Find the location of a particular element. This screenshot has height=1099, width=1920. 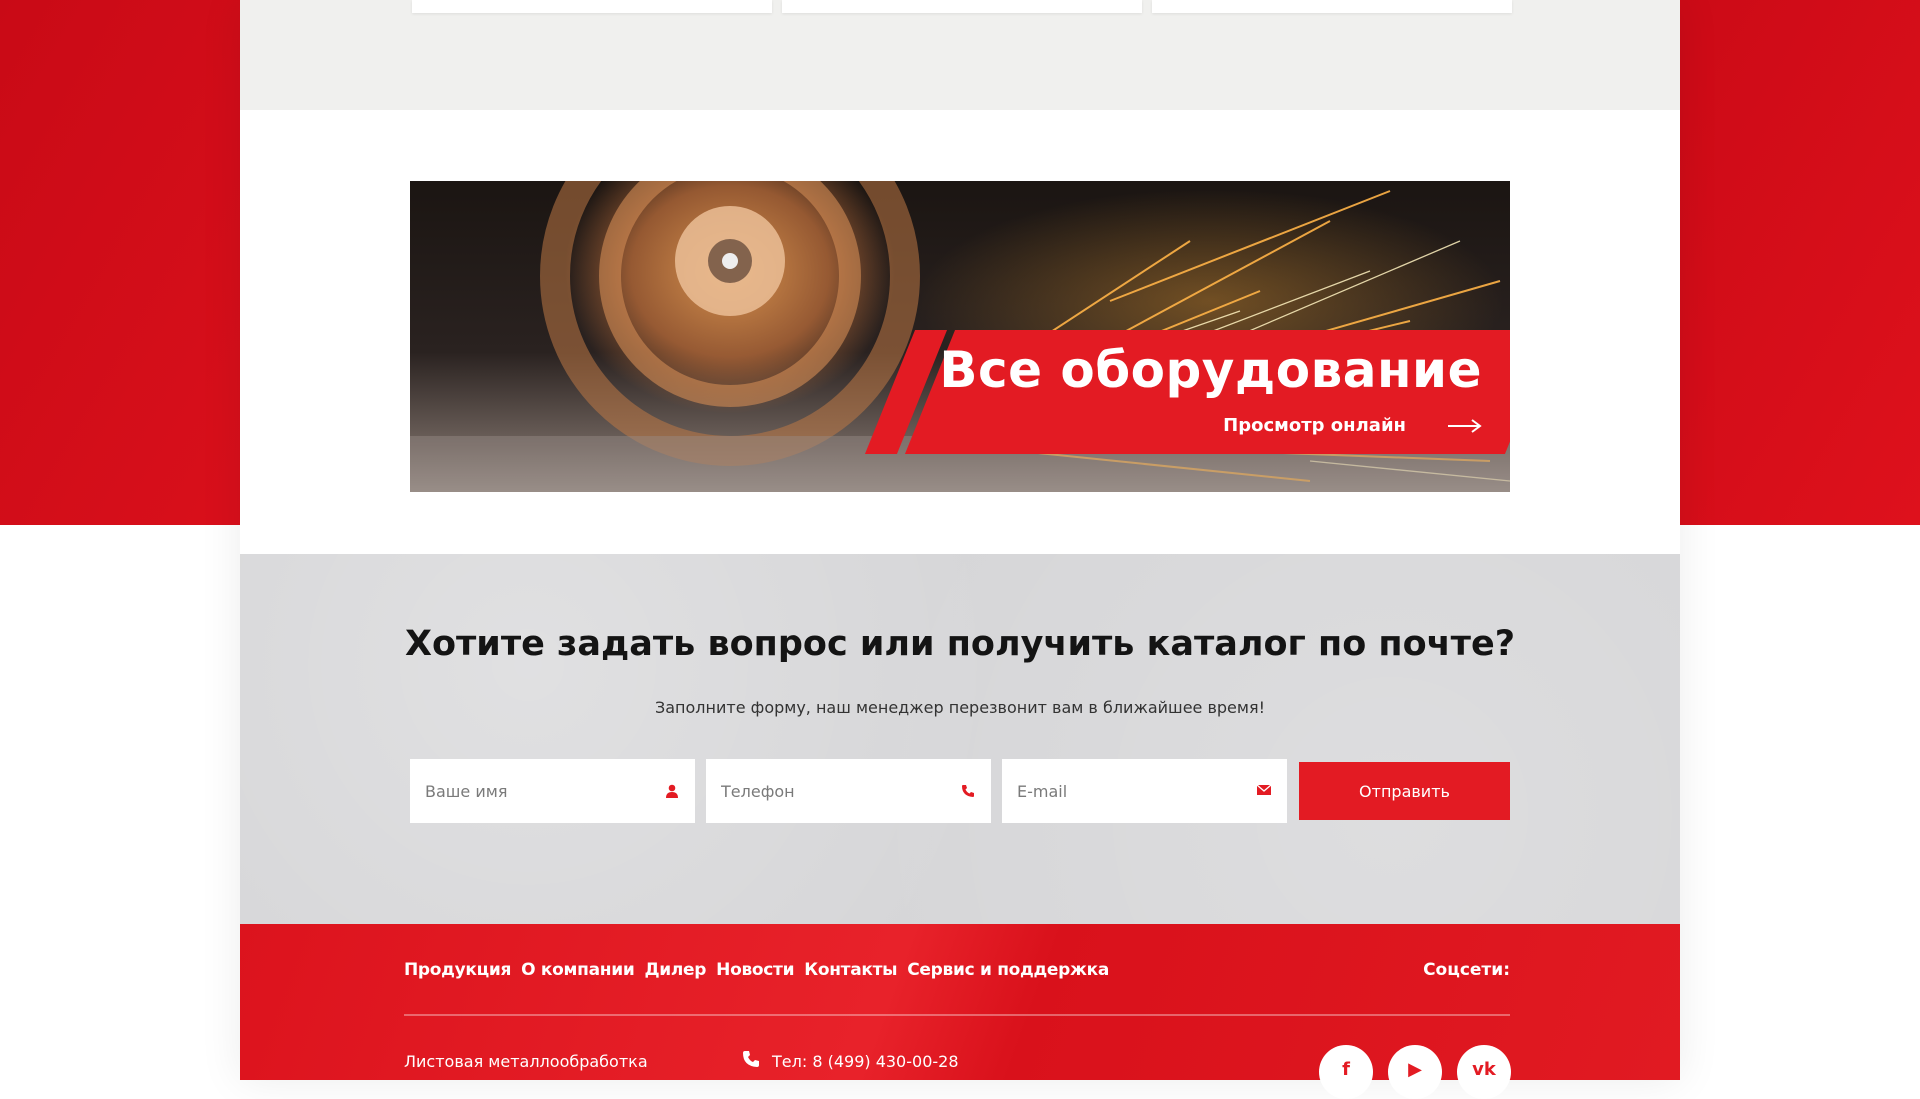

footer-link-contacts: Контакты is located at coordinates (850, 970).